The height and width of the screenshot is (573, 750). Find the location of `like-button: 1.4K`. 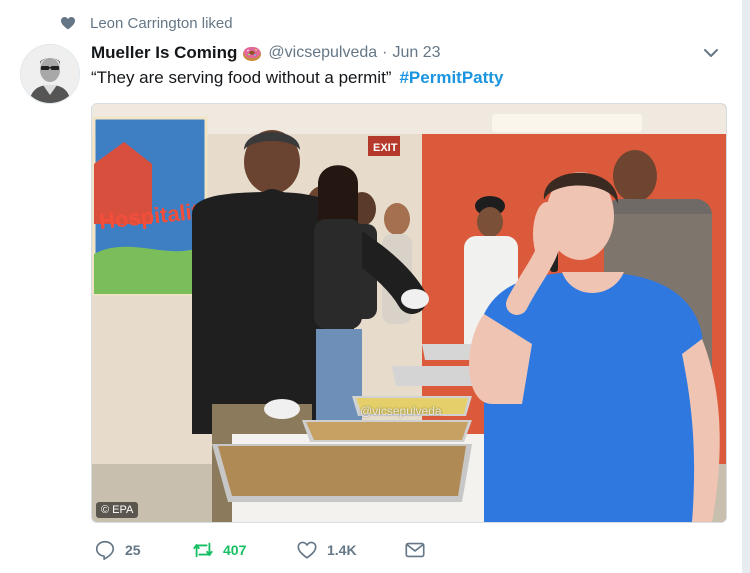

like-button: 1.4K is located at coordinates (350, 550).